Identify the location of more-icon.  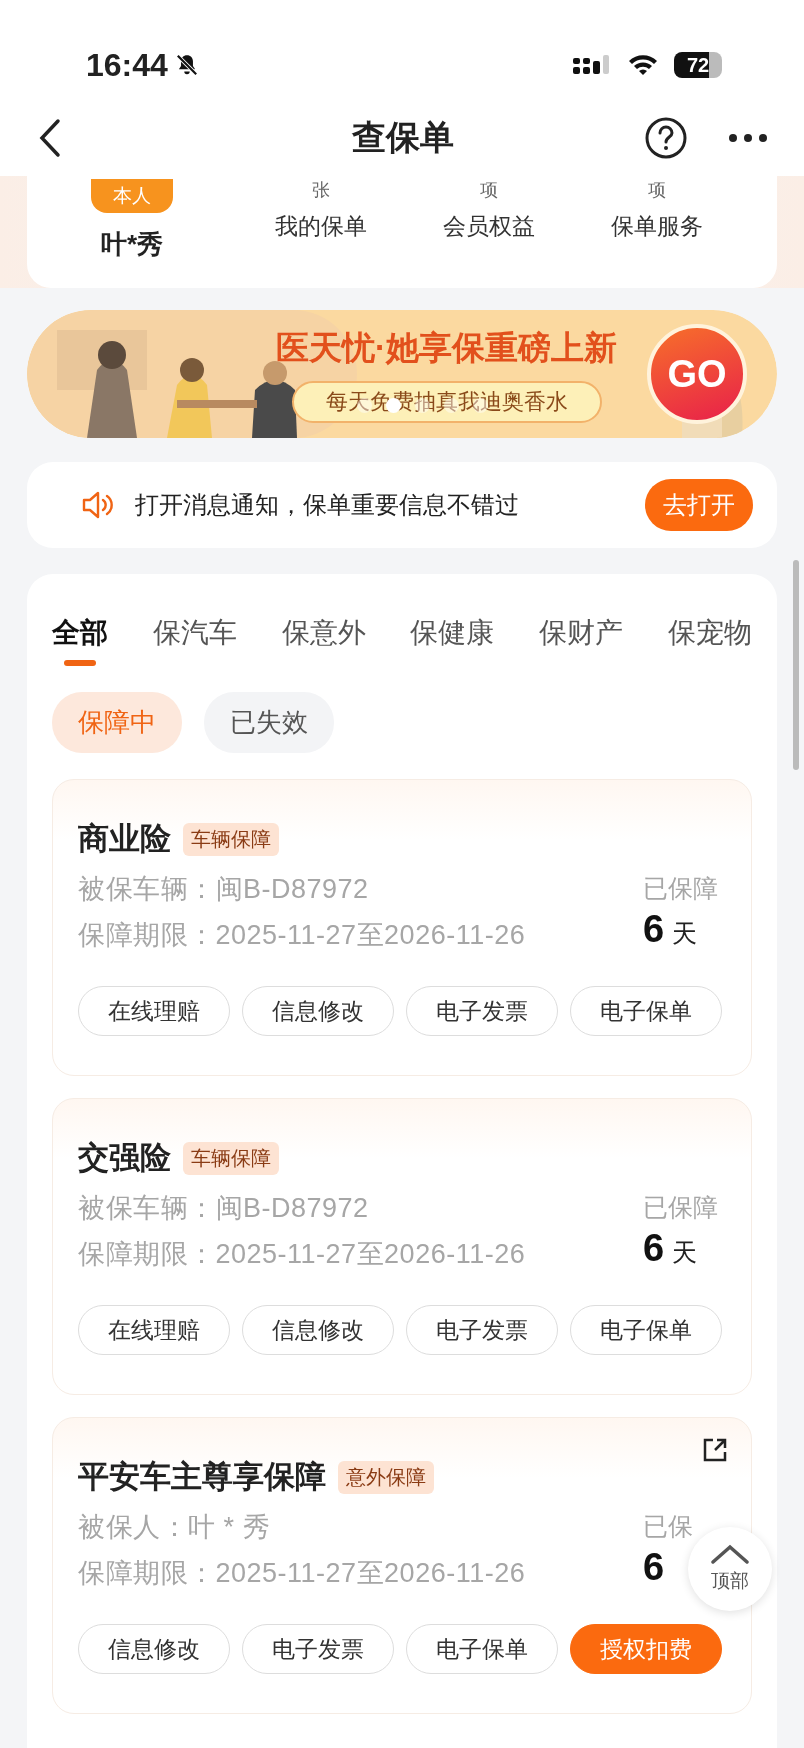
(748, 138).